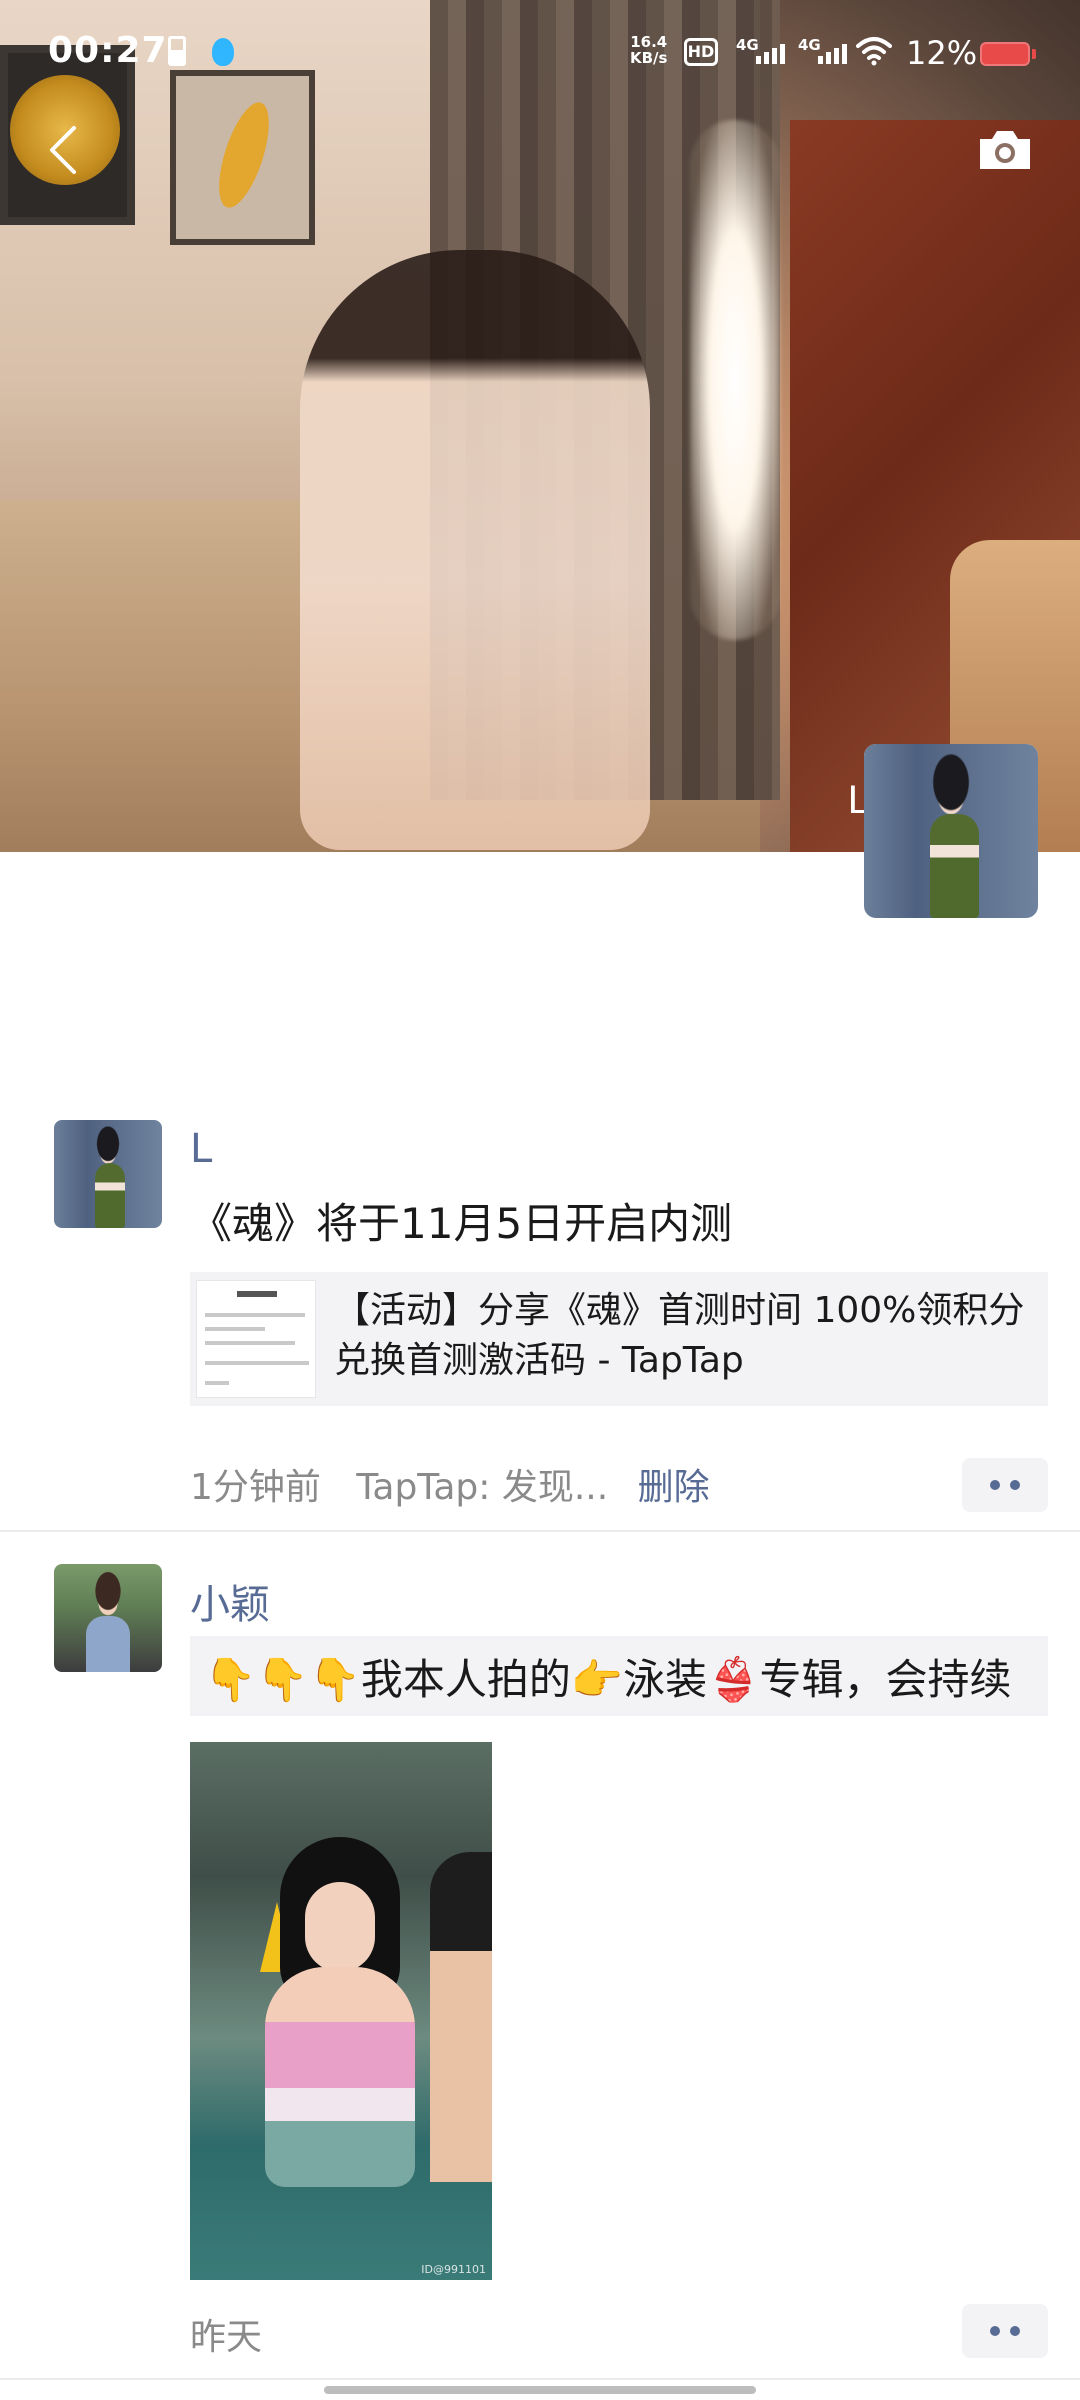 The image size is (1080, 2400). I want to click on network-speed: 16.4 KB/s, so click(648, 50).